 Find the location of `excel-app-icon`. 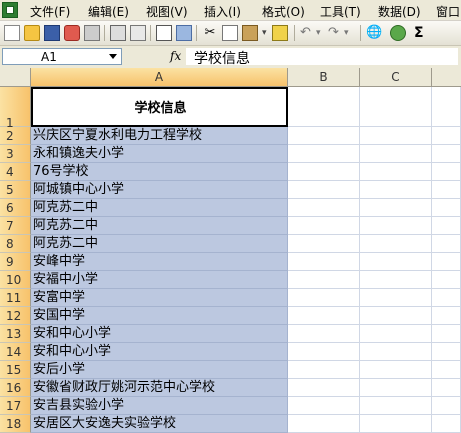

excel-app-icon is located at coordinates (10, 10).